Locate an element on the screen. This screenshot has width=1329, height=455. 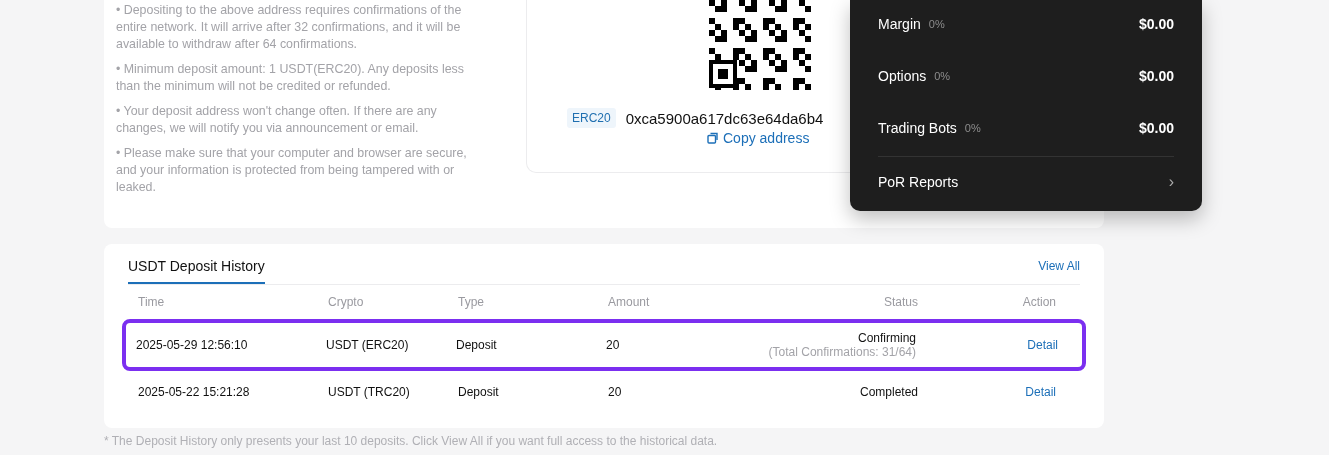
network-tag: ERC20 is located at coordinates (591, 118).